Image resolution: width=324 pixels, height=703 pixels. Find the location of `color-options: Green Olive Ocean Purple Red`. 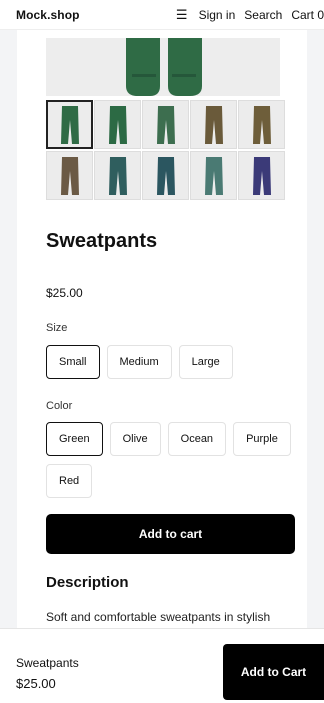

color-options: Green Olive Ocean Purple Red is located at coordinates (171, 460).